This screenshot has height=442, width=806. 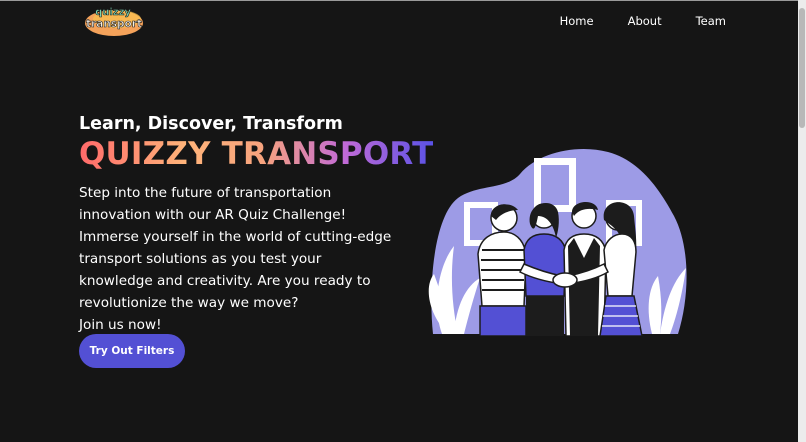 What do you see at coordinates (113, 12) in the screenshot?
I see `logo-text-line1: quizzy` at bounding box center [113, 12].